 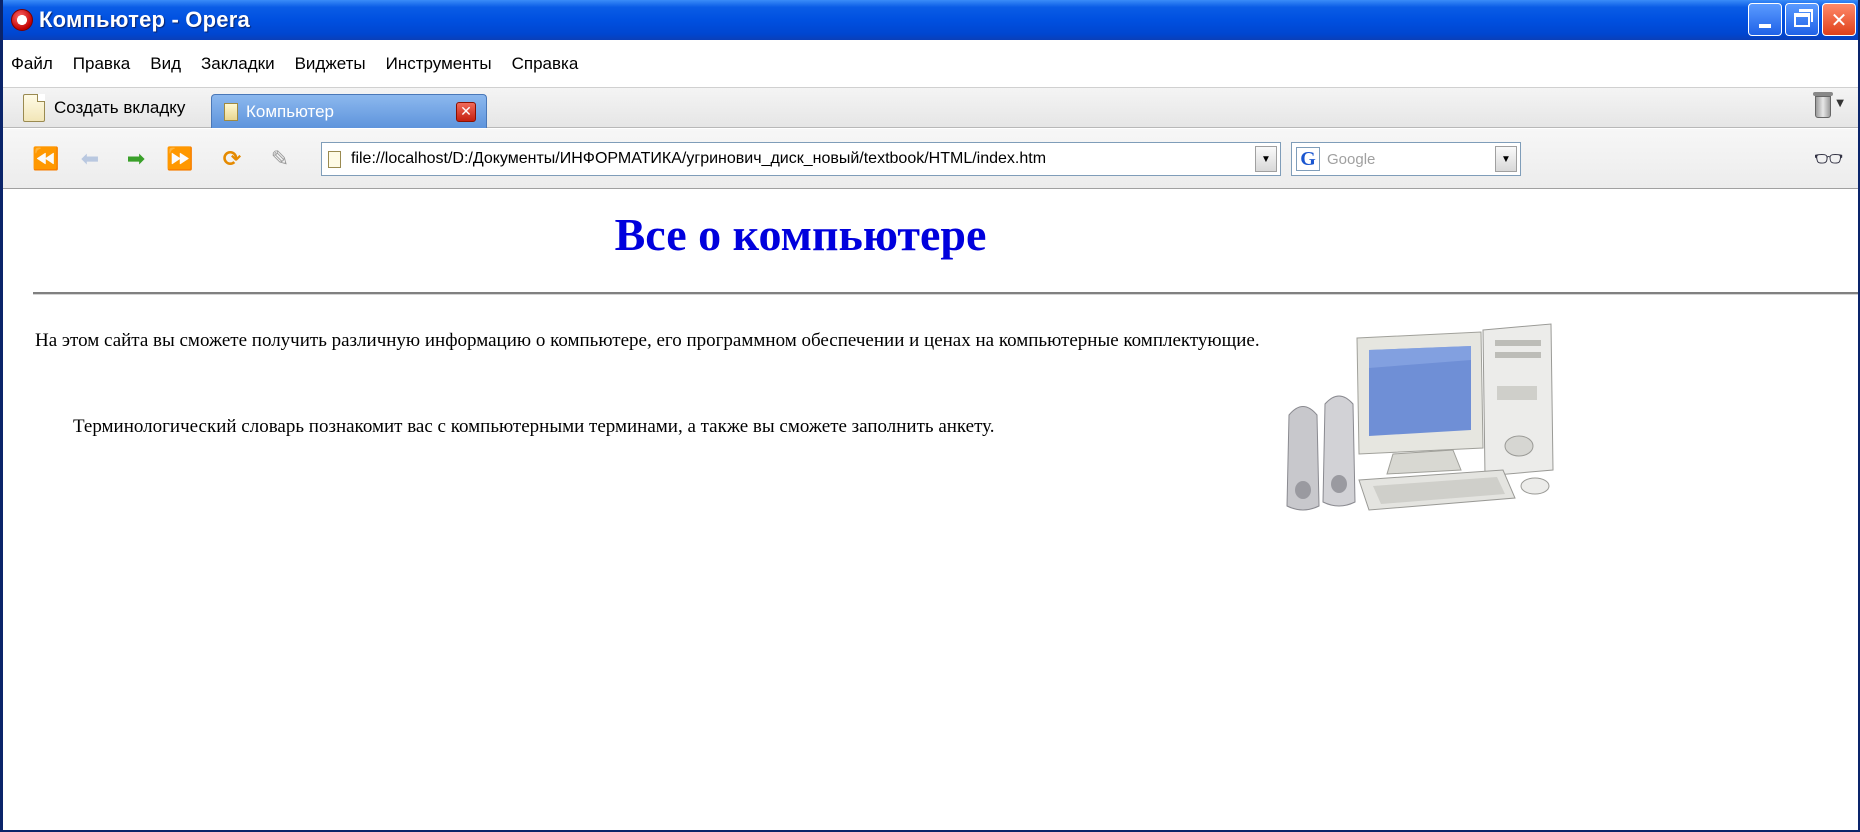 I want to click on window-controls: ✕, so click(x=1802, y=19).